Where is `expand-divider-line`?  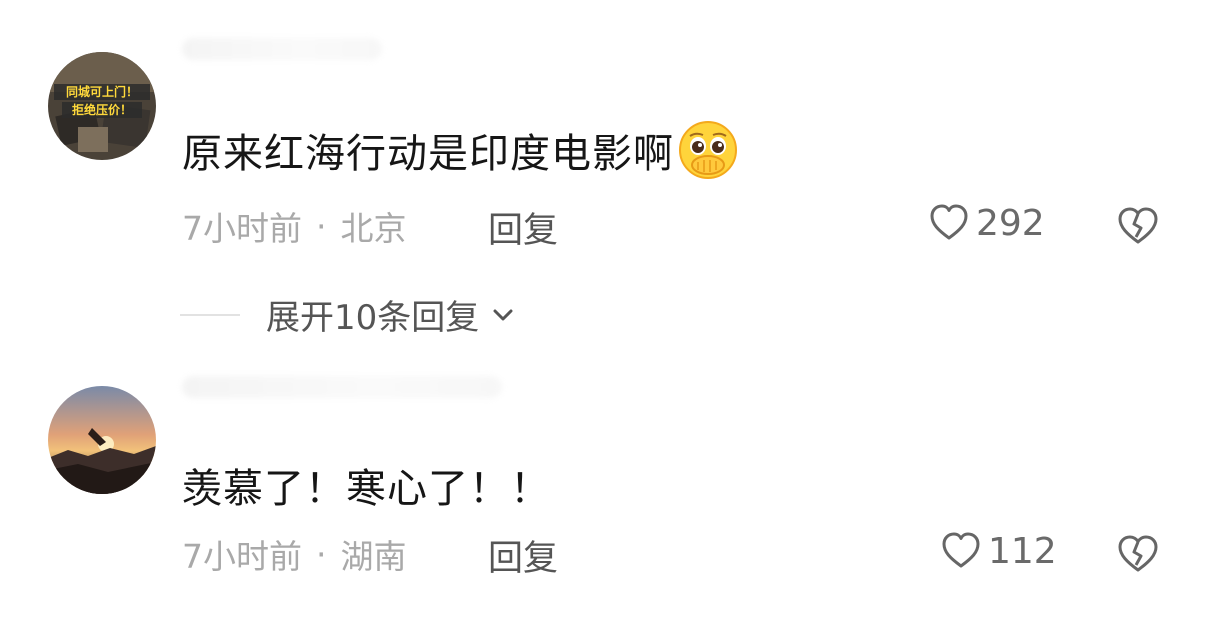
expand-divider-line is located at coordinates (210, 314).